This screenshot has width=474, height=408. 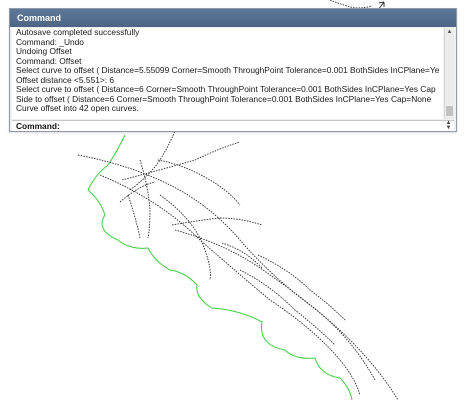 What do you see at coordinates (38, 126) in the screenshot?
I see `command-prompt-label: Command:` at bounding box center [38, 126].